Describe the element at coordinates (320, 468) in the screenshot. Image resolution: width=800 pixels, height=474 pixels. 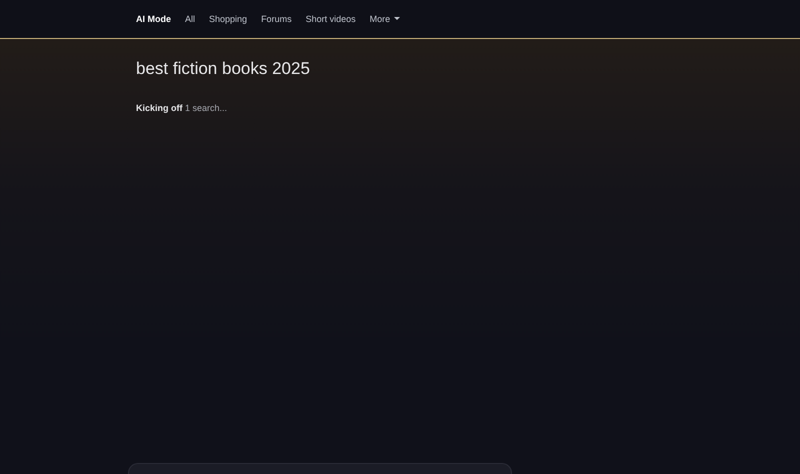
I see `ask-field` at that location.